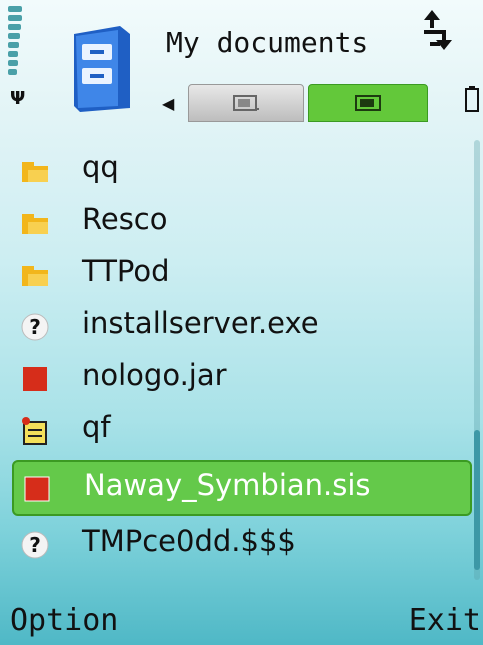 This screenshot has height=645, width=483. What do you see at coordinates (23, 46) in the screenshot?
I see `signal-strength-icon` at bounding box center [23, 46].